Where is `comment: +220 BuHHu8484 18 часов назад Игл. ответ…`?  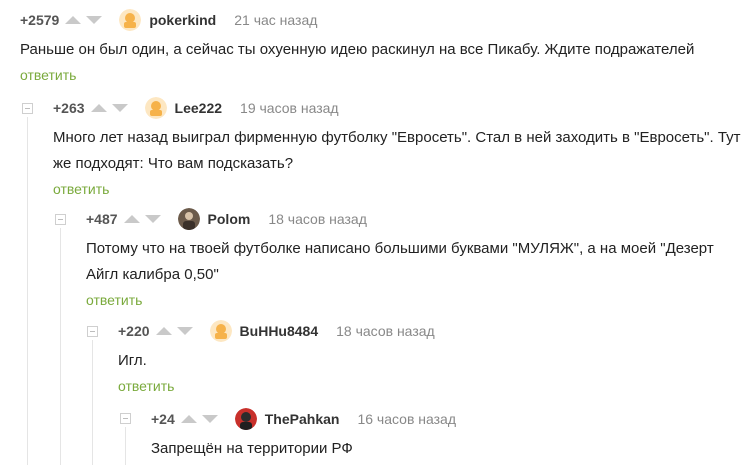 comment: +220 BuHHu8484 18 часов назад Игл. ответ… is located at coordinates (428, 358).